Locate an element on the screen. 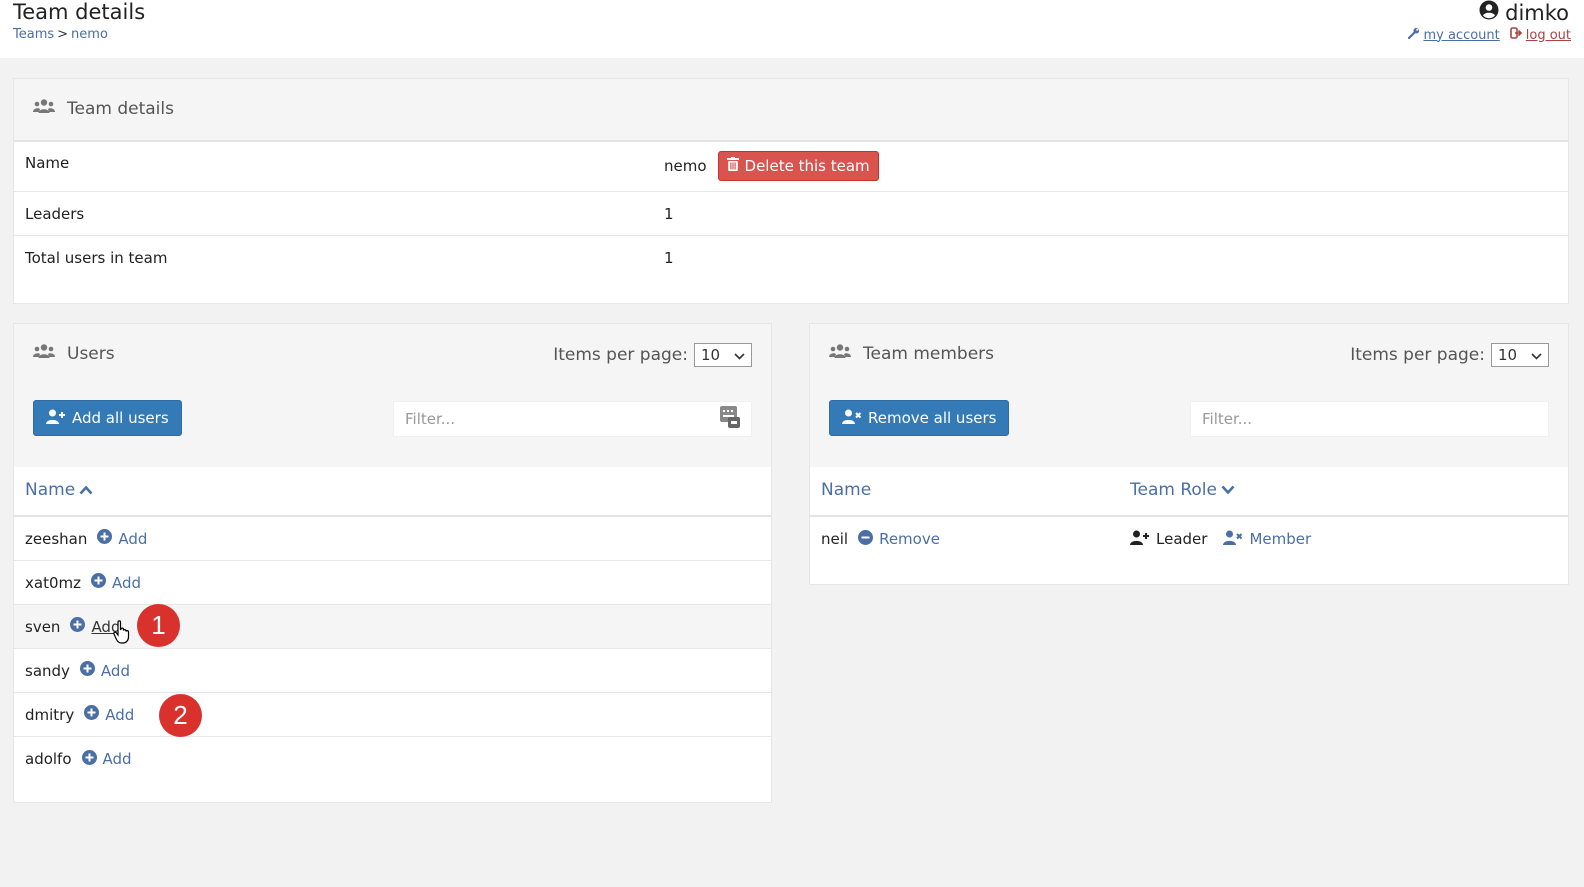 This screenshot has height=887, width=1584. users-panel-header: Users Items per page: 10 is located at coordinates (392, 355).